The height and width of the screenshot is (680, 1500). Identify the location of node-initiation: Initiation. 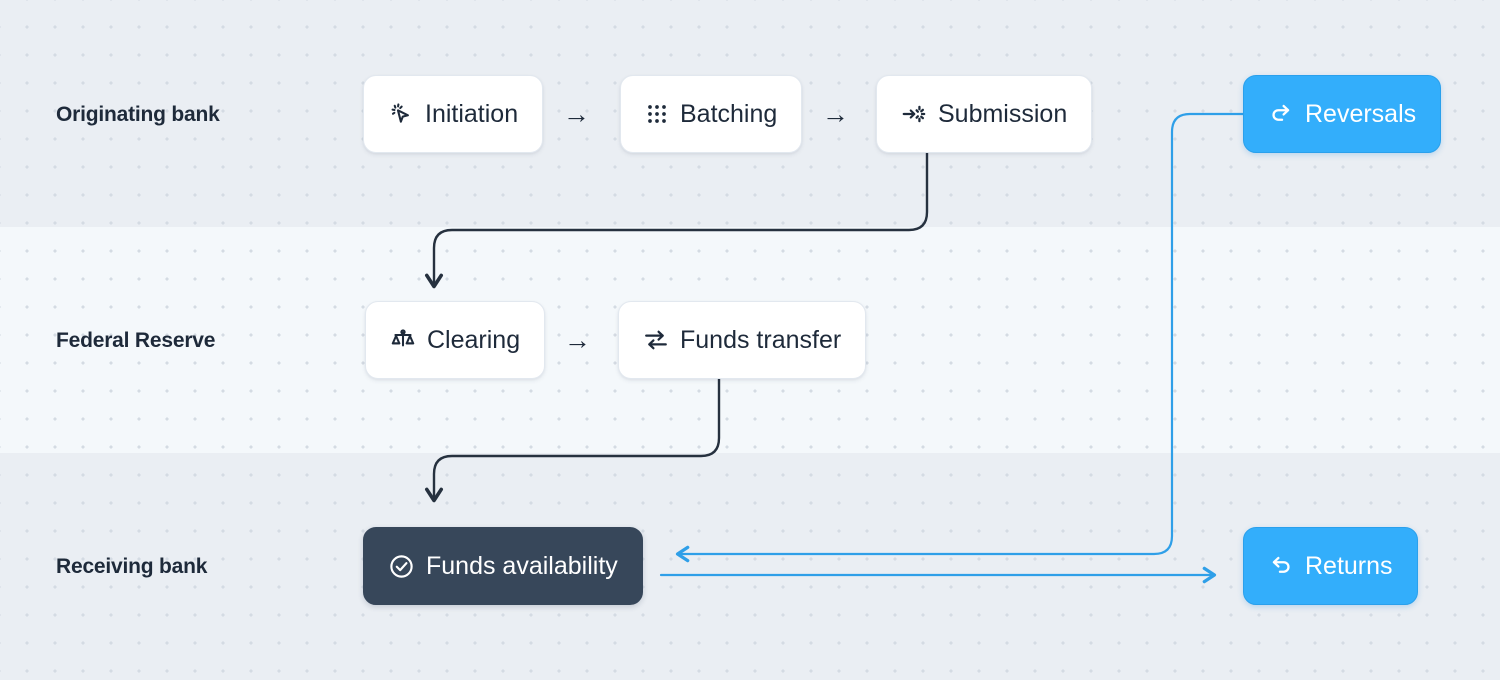
(453, 114).